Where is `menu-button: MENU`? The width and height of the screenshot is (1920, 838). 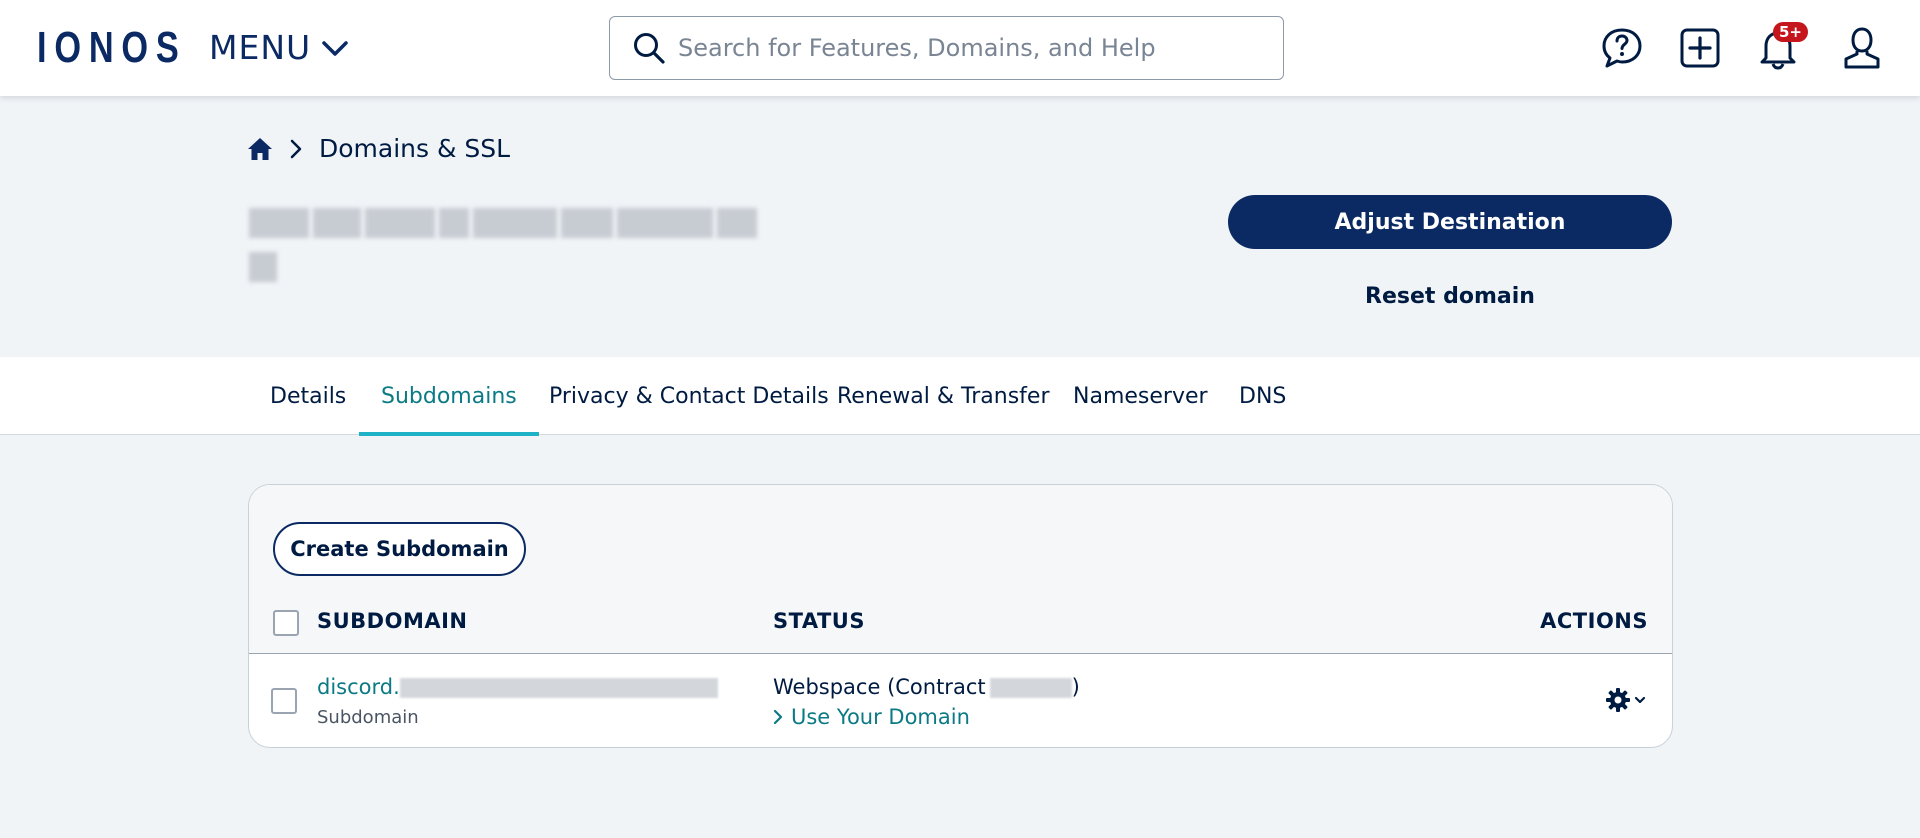 menu-button: MENU is located at coordinates (279, 47).